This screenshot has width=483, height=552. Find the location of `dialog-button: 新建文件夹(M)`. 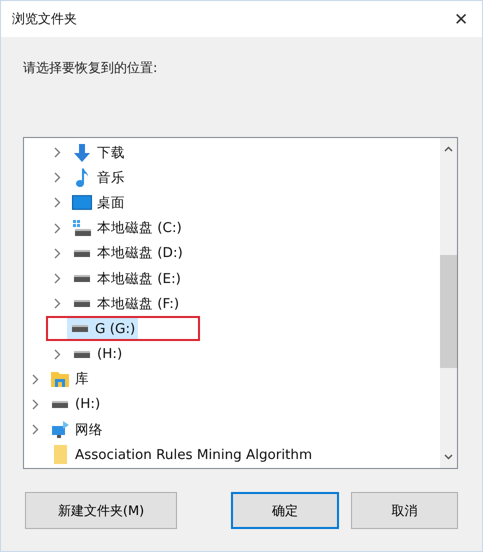

dialog-button: 新建文件夹(M) is located at coordinates (101, 510).